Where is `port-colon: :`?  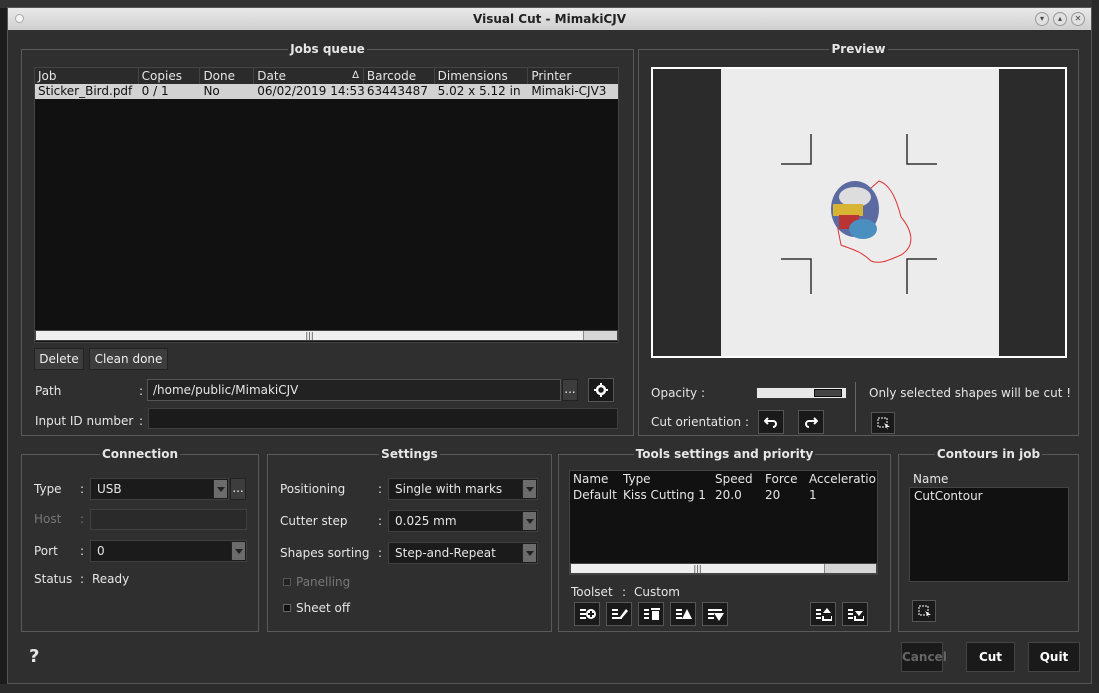 port-colon: : is located at coordinates (82, 551).